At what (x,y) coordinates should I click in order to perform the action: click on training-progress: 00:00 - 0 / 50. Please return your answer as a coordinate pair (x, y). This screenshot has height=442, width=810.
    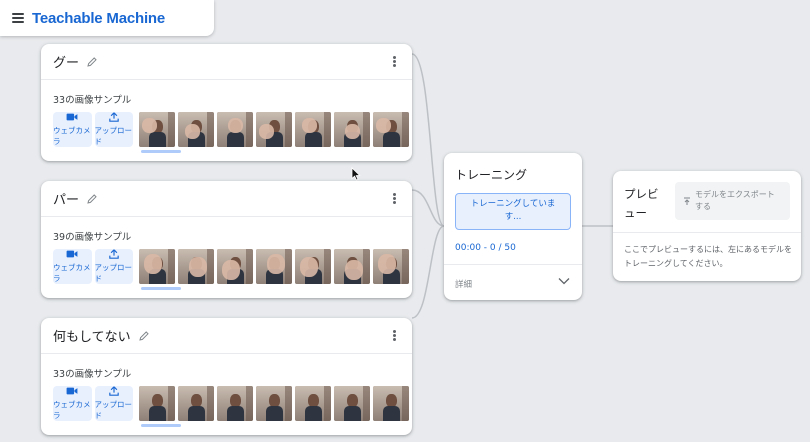
    Looking at the image, I should click on (485, 248).